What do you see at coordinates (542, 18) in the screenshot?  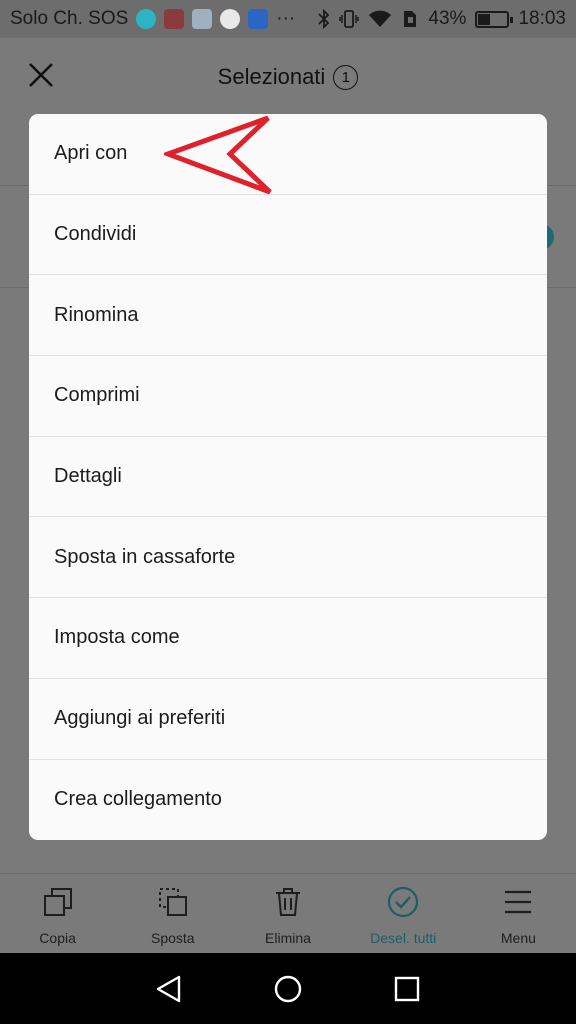 I see `clock: 18:03` at bounding box center [542, 18].